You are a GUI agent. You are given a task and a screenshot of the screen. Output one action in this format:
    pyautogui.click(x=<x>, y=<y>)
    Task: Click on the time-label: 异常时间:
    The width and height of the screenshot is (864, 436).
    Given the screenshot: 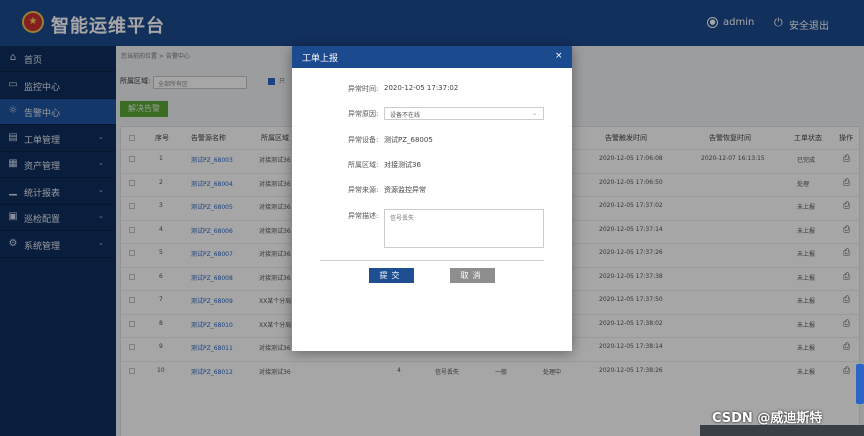 What is the action you would take?
    pyautogui.click(x=363, y=89)
    